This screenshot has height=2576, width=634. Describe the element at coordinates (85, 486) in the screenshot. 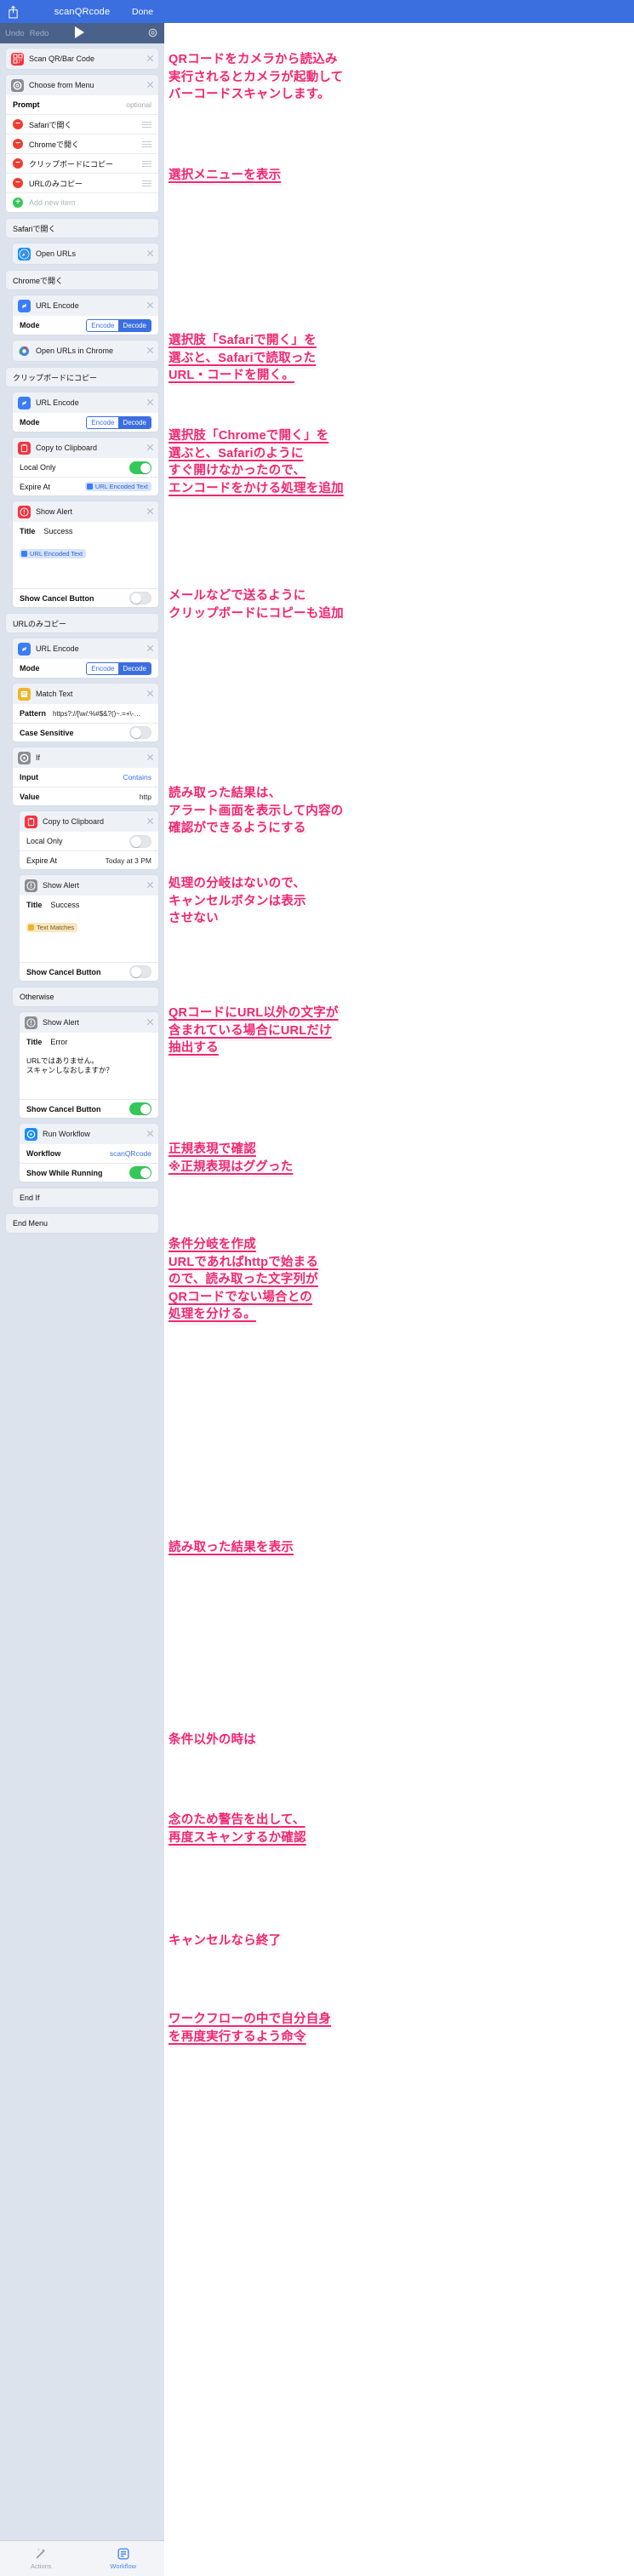

I see `expire-at-row: Expire At URL Encoded Text` at that location.